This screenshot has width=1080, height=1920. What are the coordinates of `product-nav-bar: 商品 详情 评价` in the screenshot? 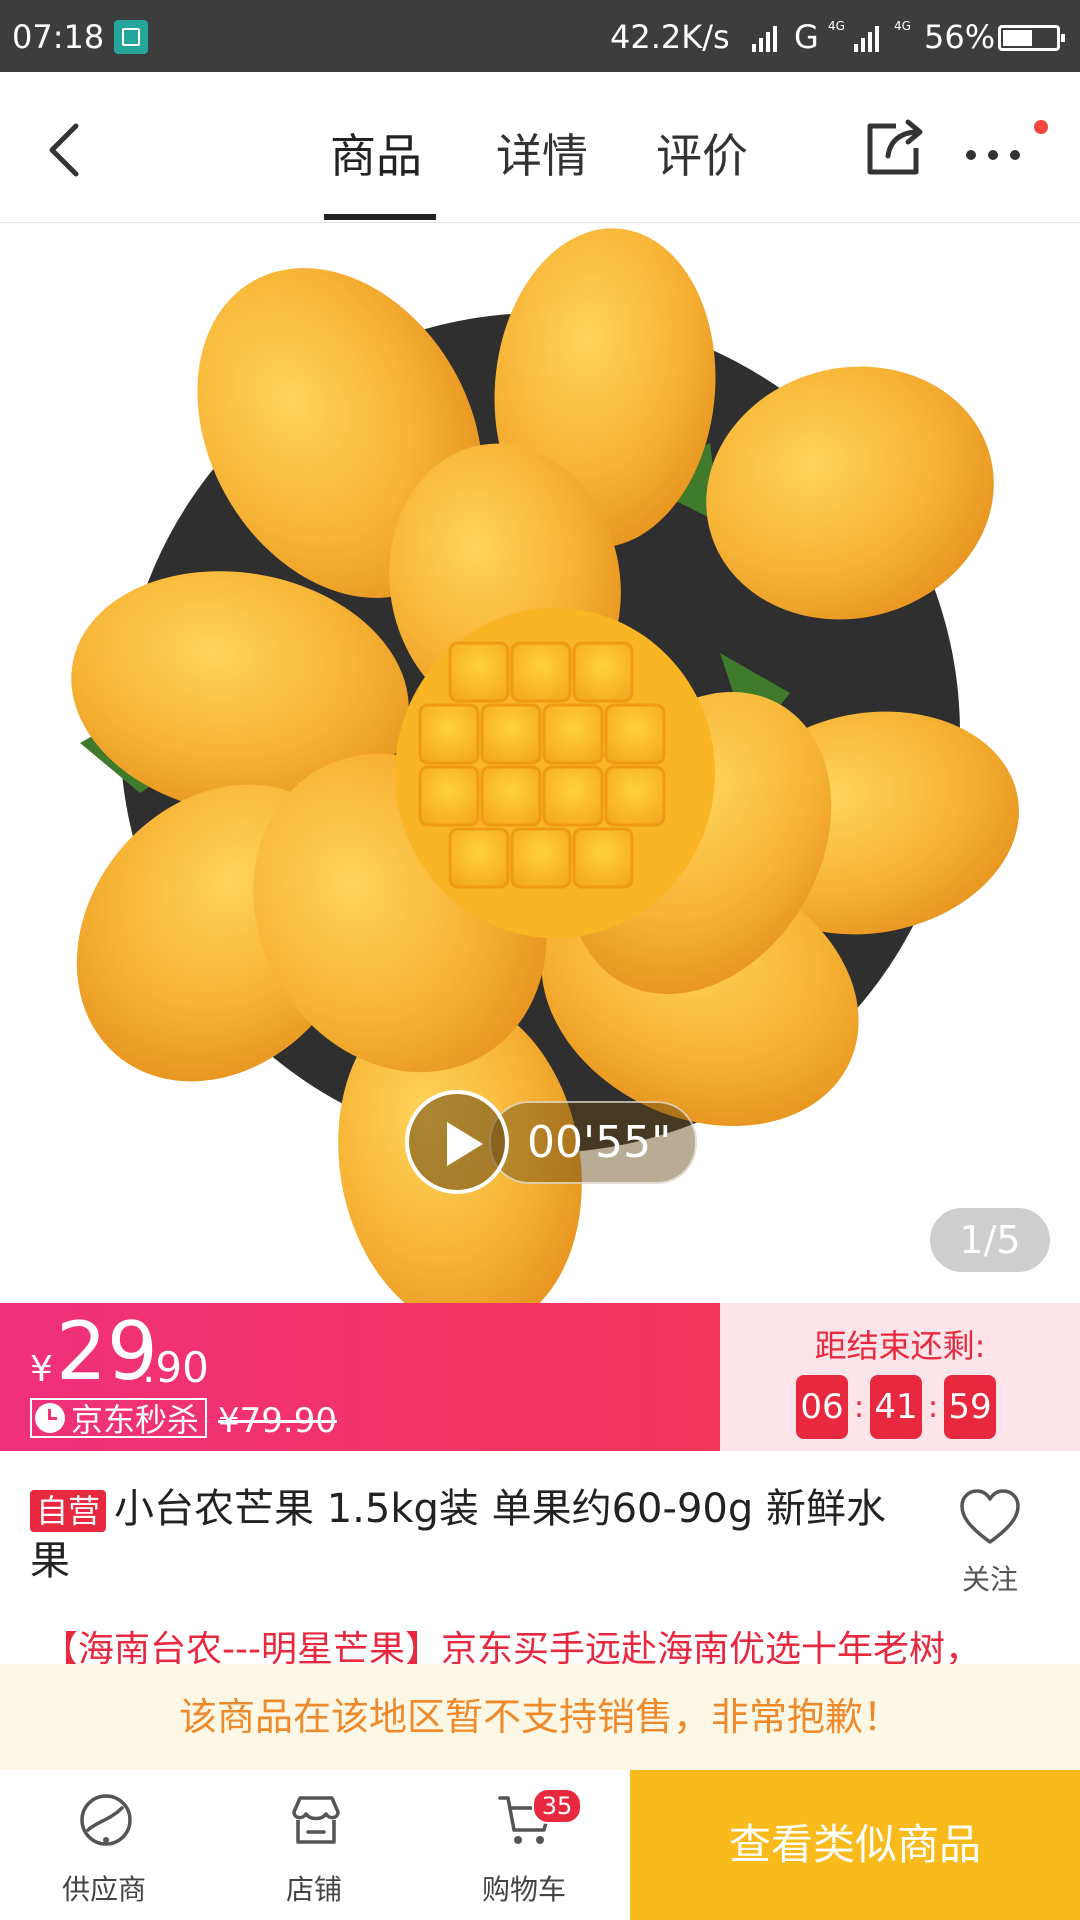 It's located at (540, 147).